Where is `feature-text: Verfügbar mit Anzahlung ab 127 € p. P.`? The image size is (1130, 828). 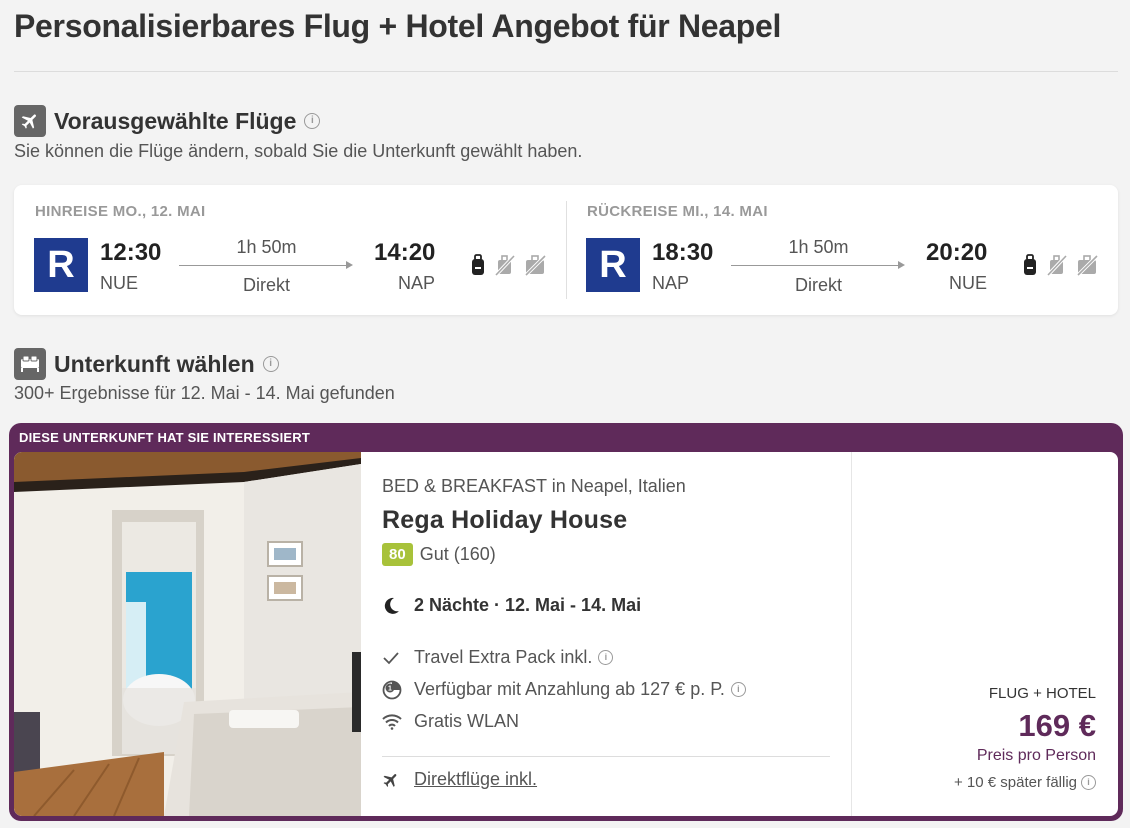 feature-text: Verfügbar mit Anzahlung ab 127 € p. P. is located at coordinates (569, 689).